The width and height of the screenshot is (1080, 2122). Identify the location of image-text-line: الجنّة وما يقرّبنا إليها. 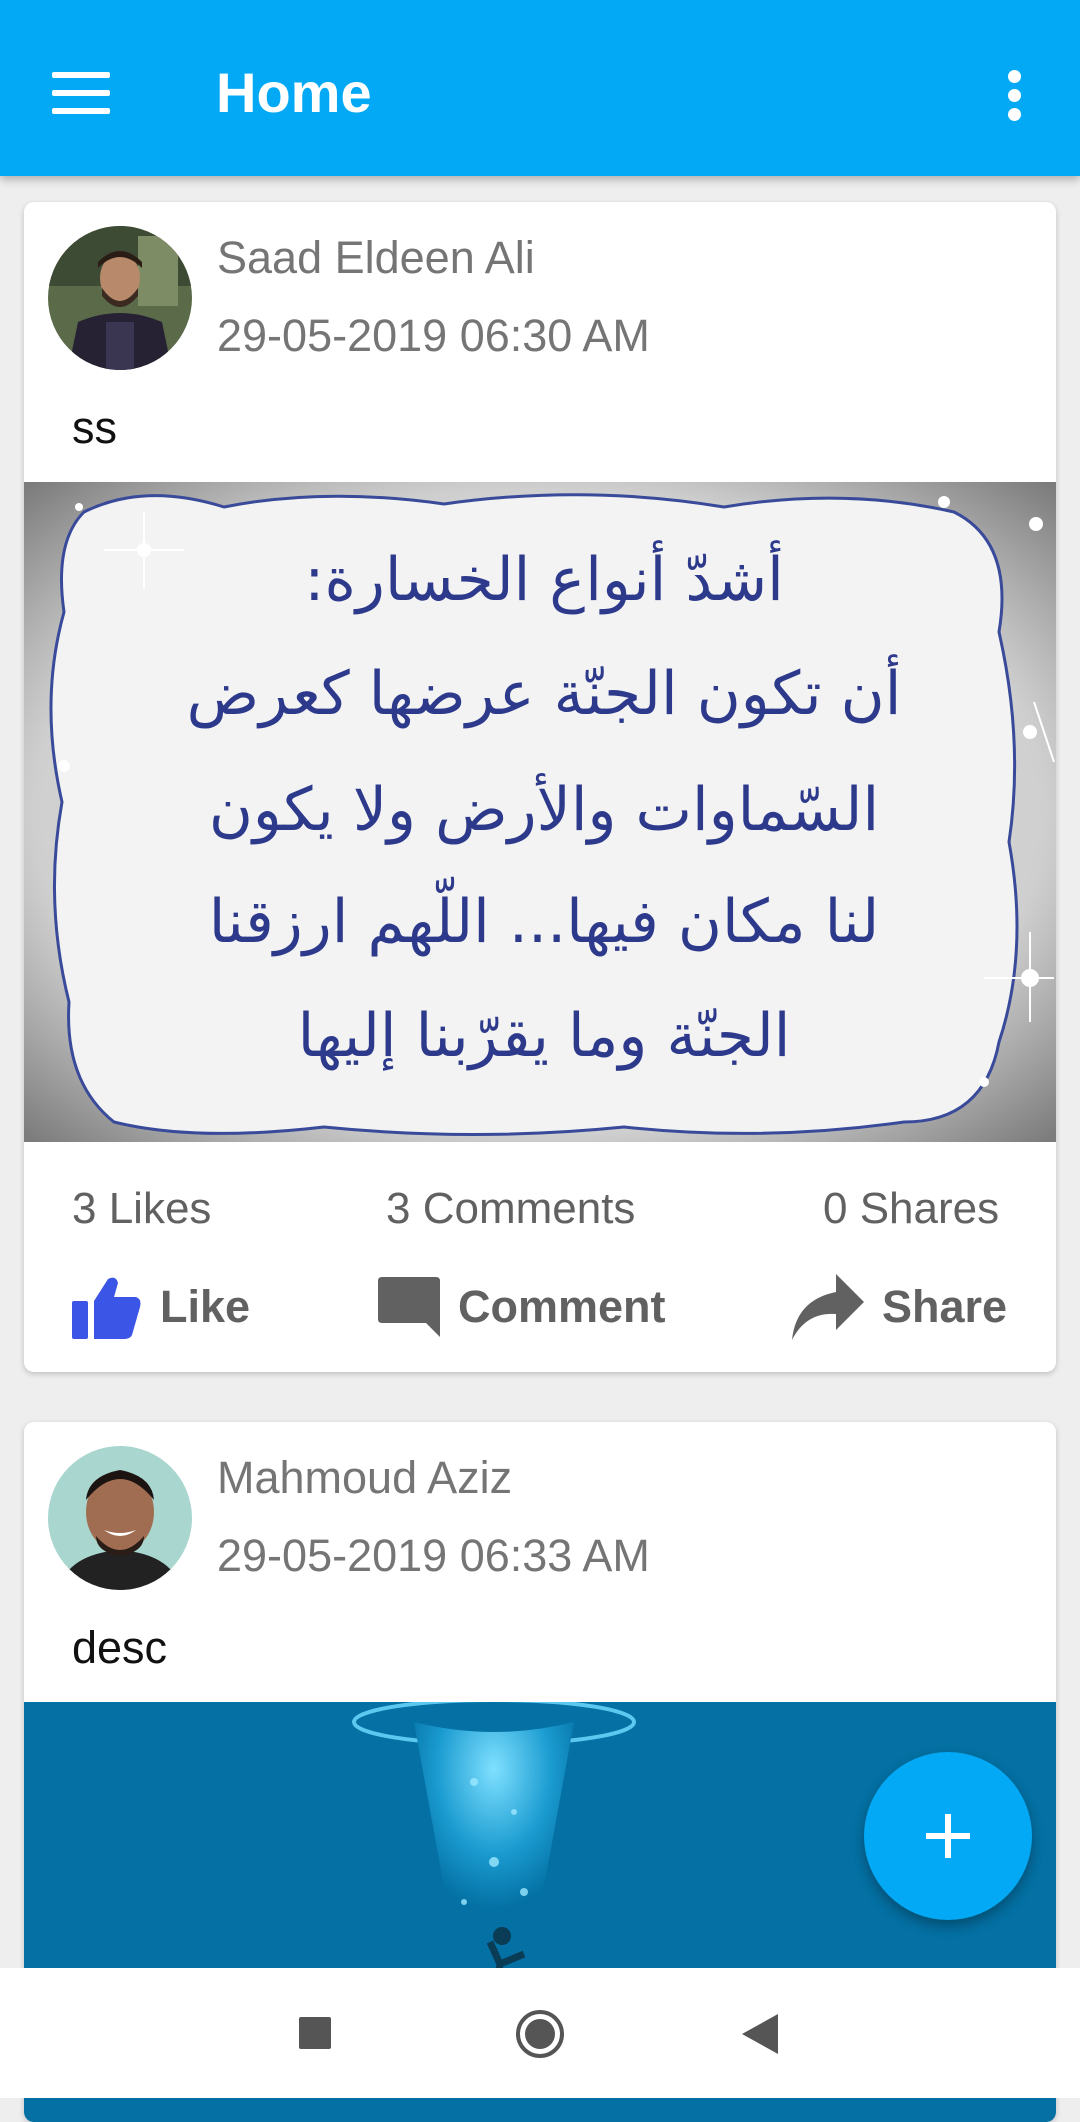
(544, 1036).